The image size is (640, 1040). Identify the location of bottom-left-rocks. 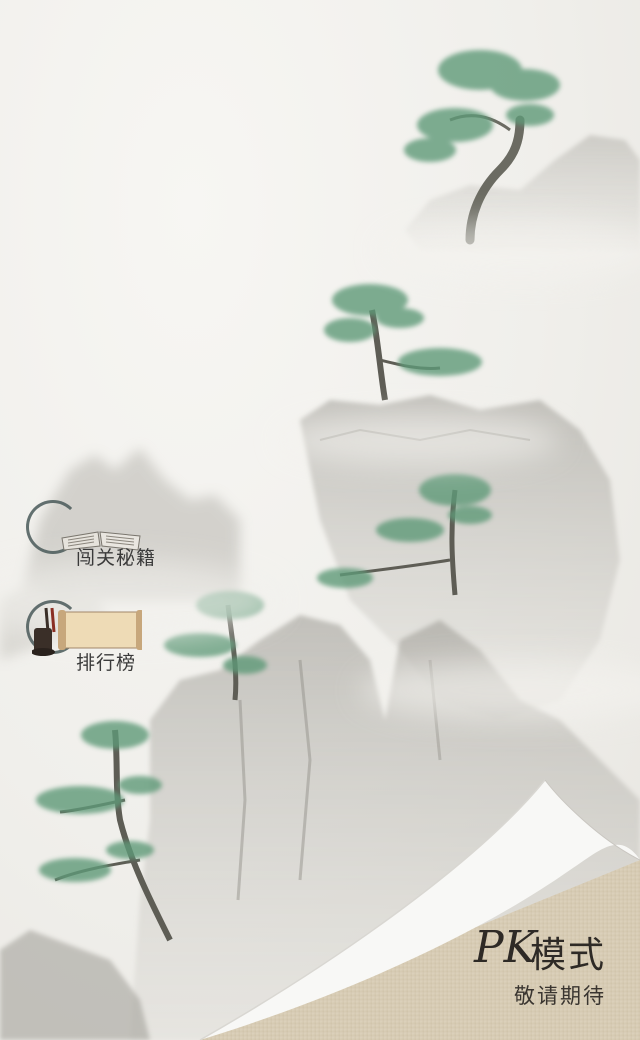
(75, 985).